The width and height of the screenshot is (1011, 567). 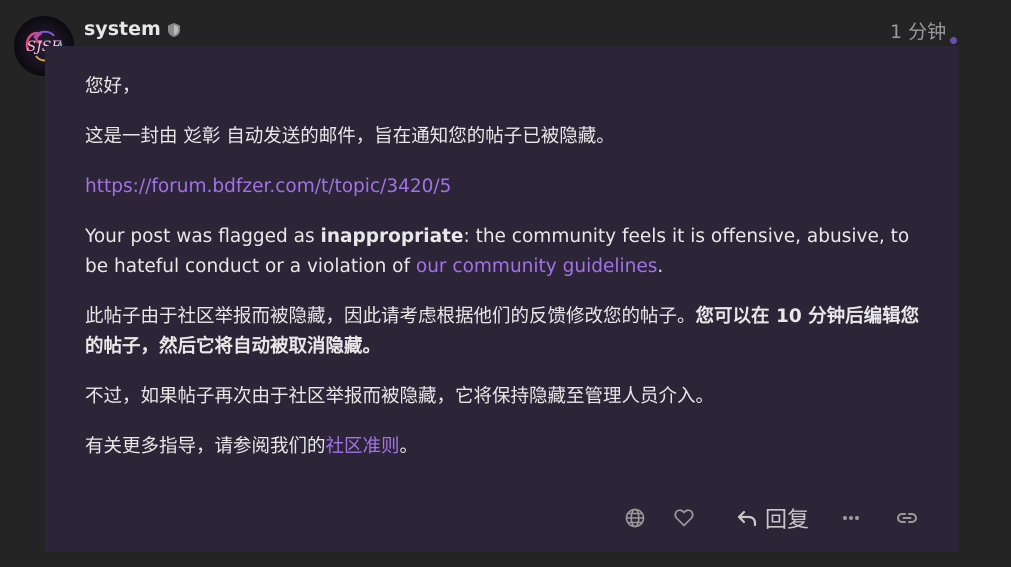 I want to click on flag-reason: inappropriate, so click(x=392, y=236).